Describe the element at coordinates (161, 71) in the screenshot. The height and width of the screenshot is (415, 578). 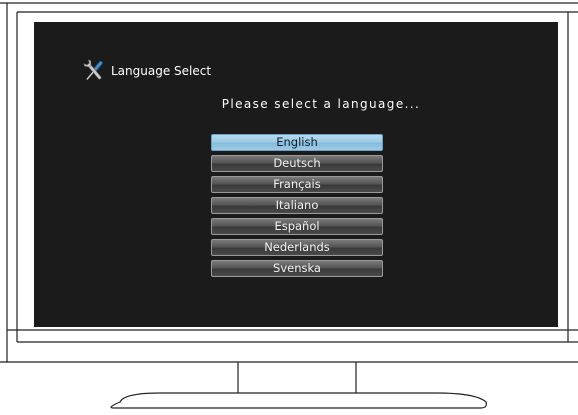
I see `dialog-title: Language Select` at that location.